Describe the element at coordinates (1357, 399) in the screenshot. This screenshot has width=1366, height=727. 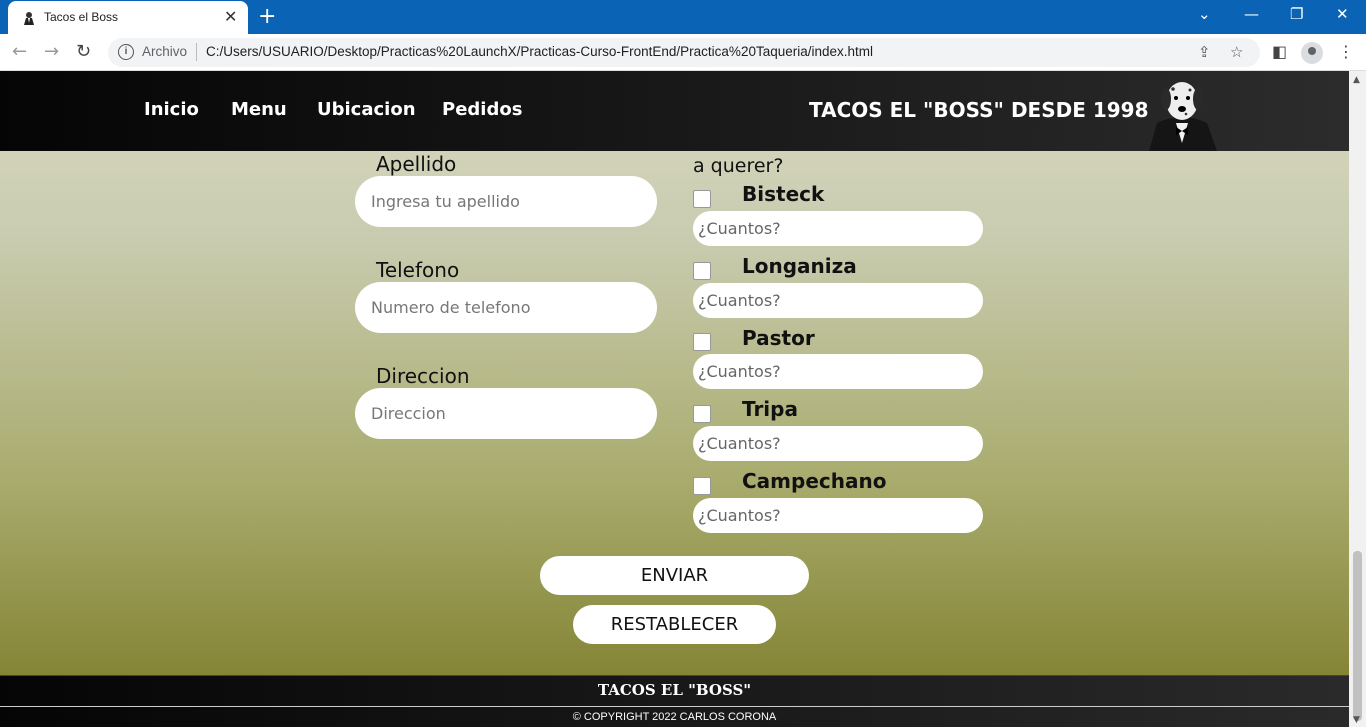
I see `page-scrollbar: ▲ ▼` at that location.